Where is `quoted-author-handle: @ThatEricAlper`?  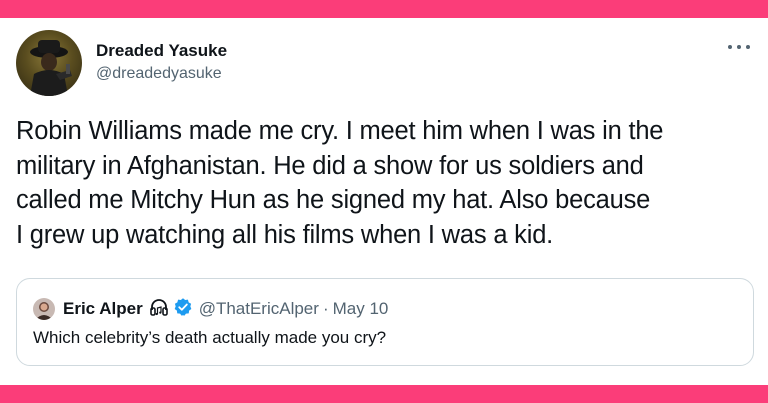 quoted-author-handle: @ThatEricAlper is located at coordinates (259, 309).